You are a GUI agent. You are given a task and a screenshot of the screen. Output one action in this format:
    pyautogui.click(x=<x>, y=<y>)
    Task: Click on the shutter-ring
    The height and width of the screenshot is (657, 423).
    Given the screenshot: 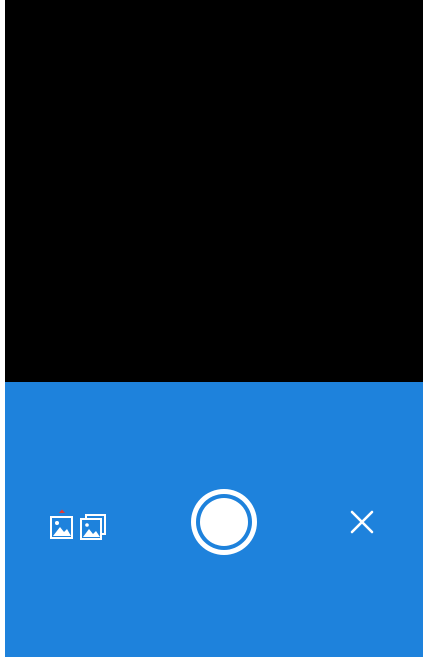 What is the action you would take?
    pyautogui.click(x=224, y=522)
    